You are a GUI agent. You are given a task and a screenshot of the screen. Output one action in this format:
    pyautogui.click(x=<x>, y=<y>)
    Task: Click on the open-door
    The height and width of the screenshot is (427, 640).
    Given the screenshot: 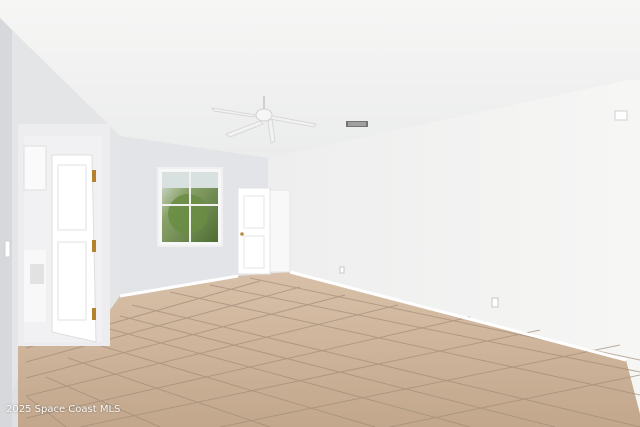 What is the action you would take?
    pyautogui.click(x=74, y=248)
    